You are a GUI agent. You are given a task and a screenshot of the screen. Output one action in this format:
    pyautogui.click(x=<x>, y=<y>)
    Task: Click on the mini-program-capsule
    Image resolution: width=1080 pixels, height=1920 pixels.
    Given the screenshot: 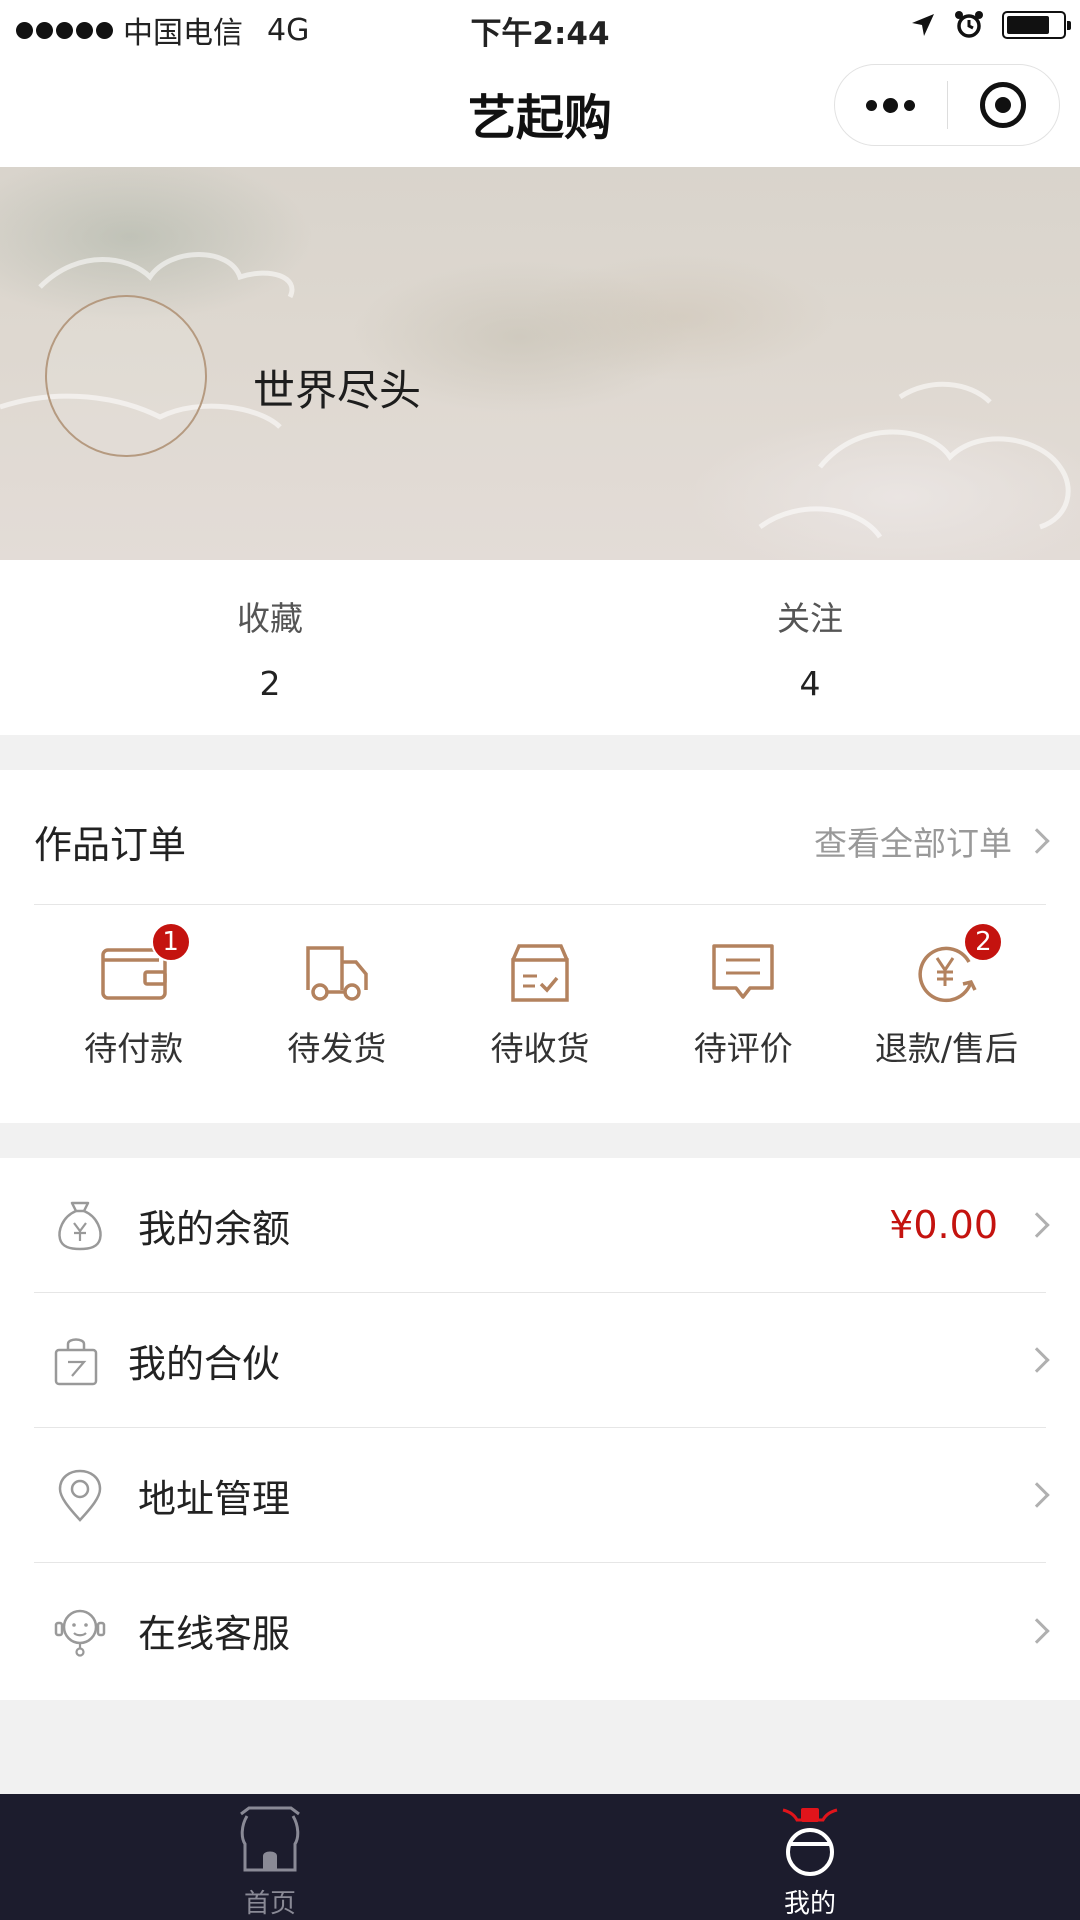 What is the action you would take?
    pyautogui.click(x=947, y=105)
    